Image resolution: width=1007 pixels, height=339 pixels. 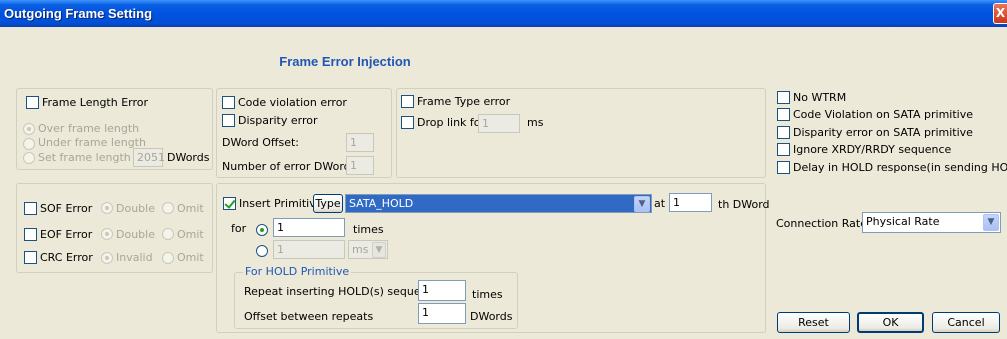 What do you see at coordinates (451, 122) in the screenshot?
I see `drop-link-label: Drop link for` at bounding box center [451, 122].